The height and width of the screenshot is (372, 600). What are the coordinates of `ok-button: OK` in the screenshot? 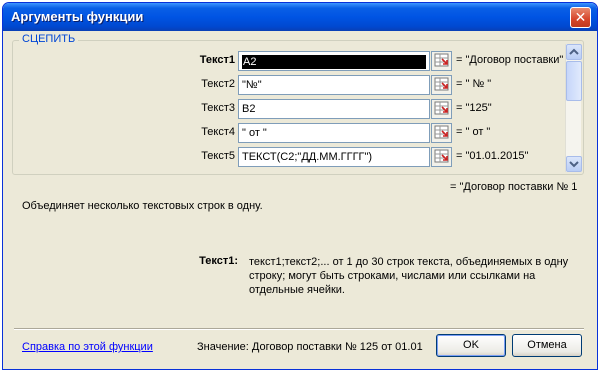 It's located at (471, 345).